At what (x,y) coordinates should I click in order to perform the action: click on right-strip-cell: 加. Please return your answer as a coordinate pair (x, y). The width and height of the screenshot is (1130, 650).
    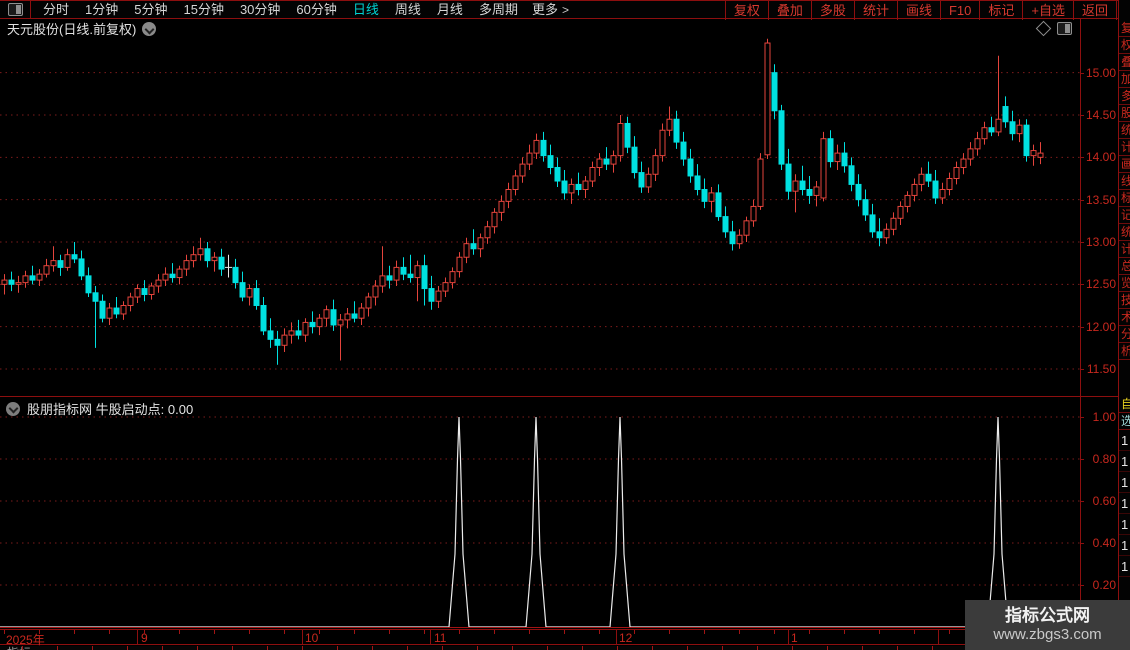
    Looking at the image, I should click on (1124, 79).